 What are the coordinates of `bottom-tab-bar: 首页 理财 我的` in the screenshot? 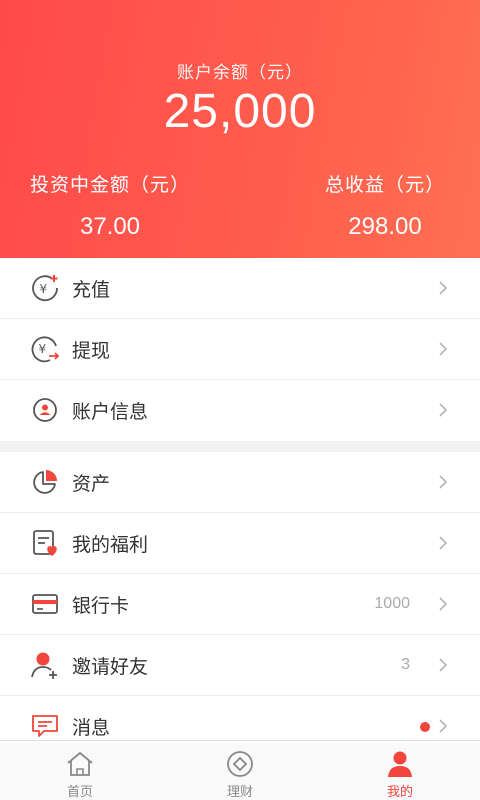 It's located at (240, 770).